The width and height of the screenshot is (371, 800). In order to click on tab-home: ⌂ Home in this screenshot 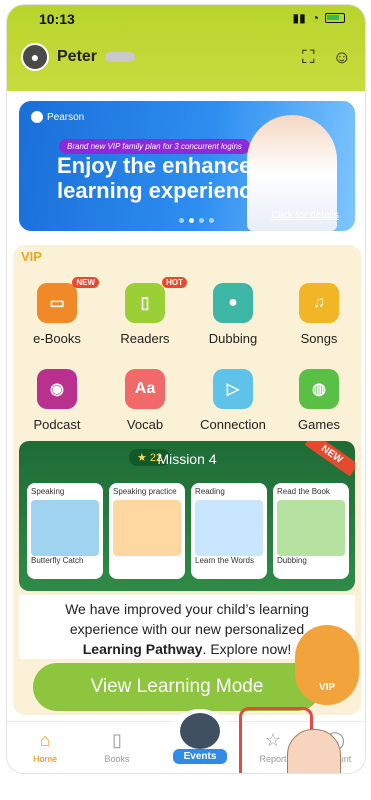, I will do `click(45, 747)`.